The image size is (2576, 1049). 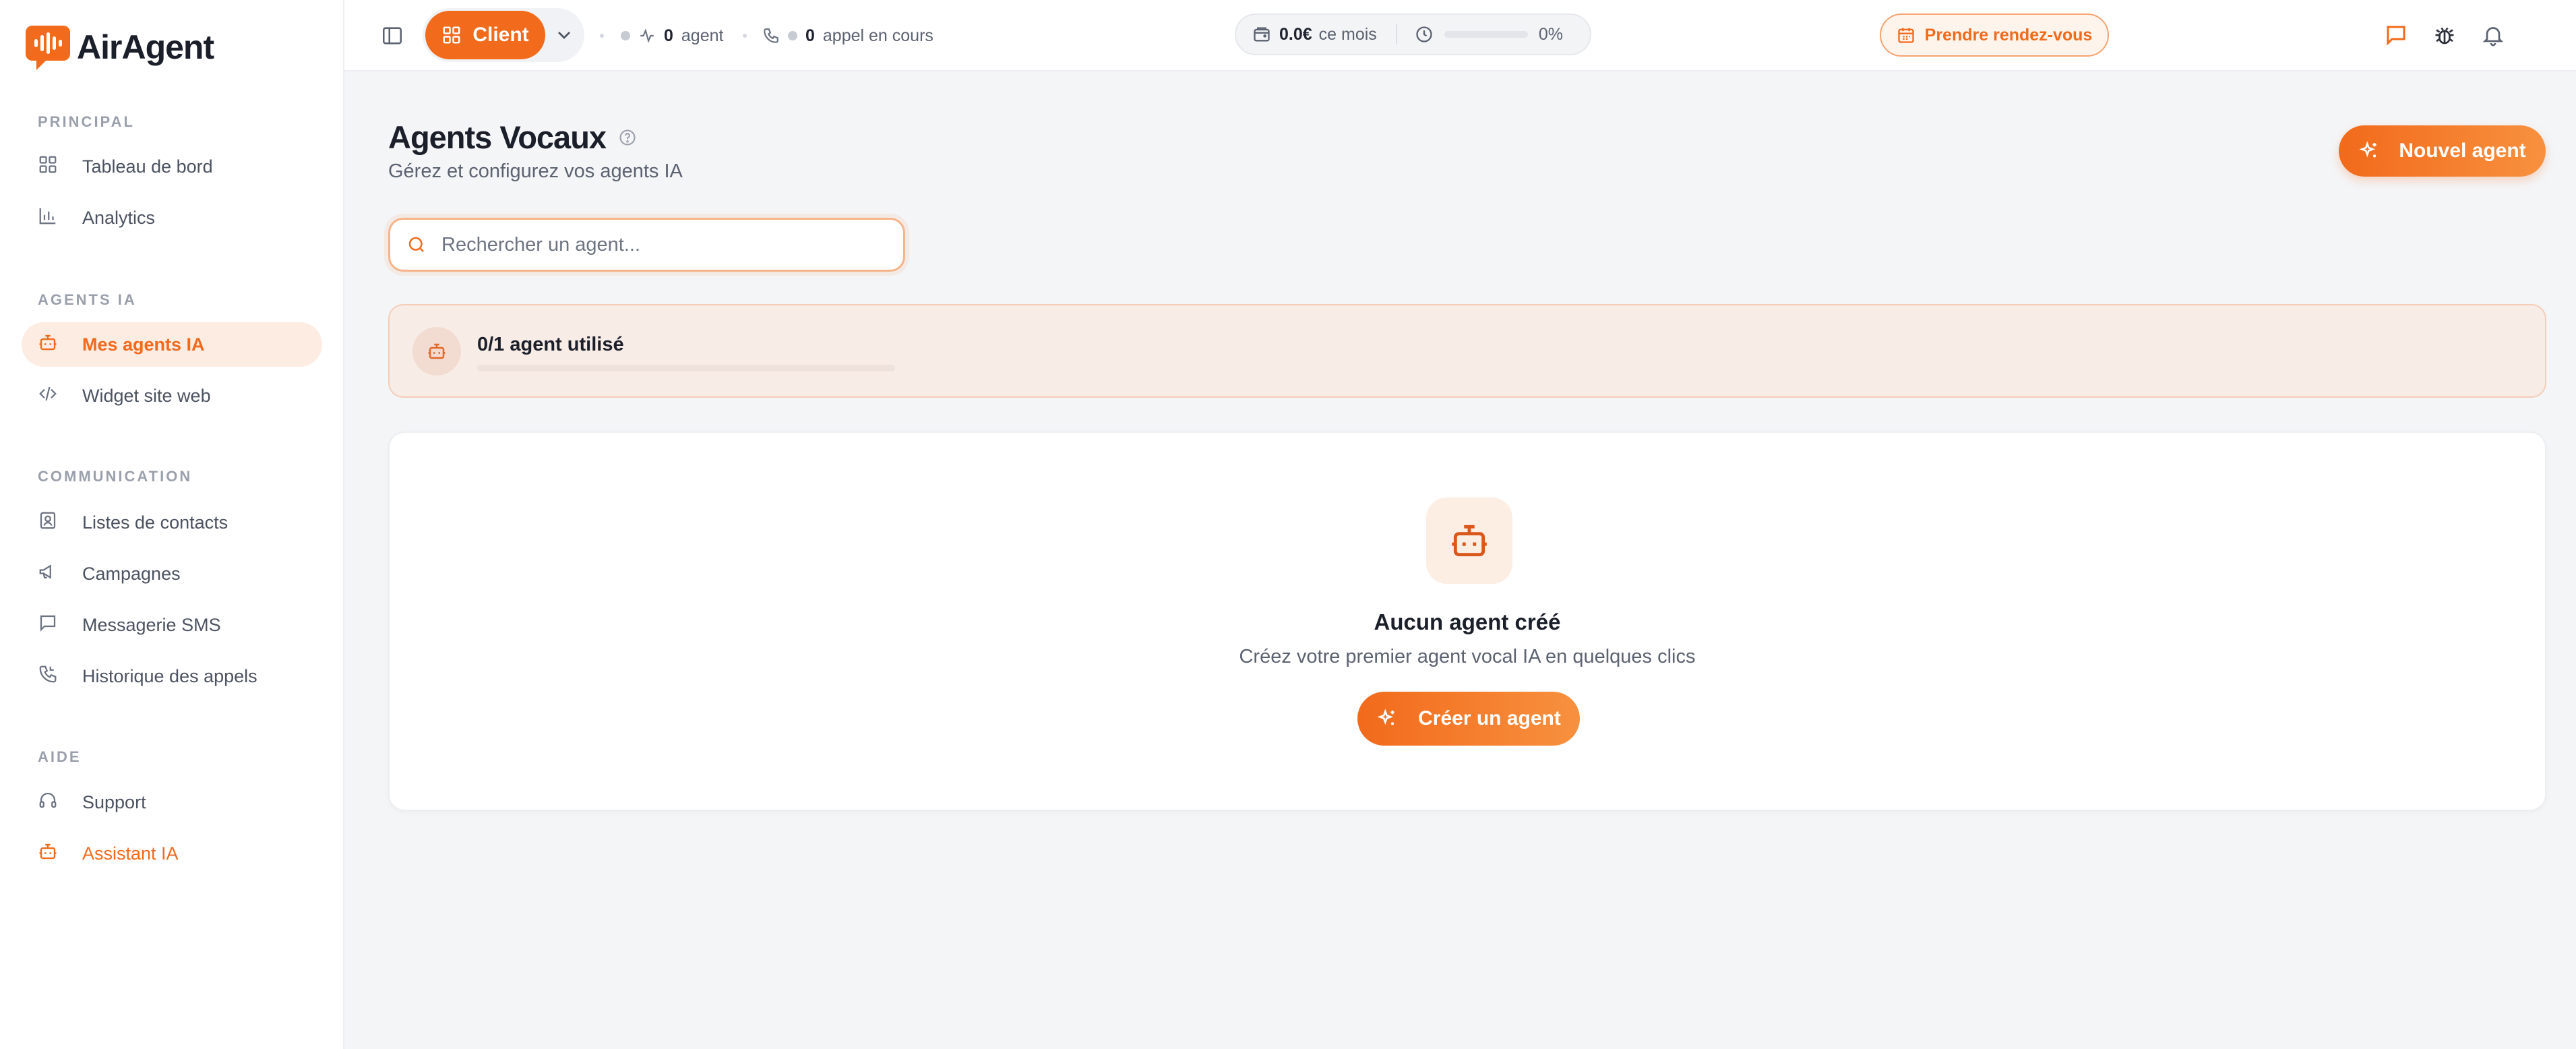 I want to click on help-icon, so click(x=628, y=137).